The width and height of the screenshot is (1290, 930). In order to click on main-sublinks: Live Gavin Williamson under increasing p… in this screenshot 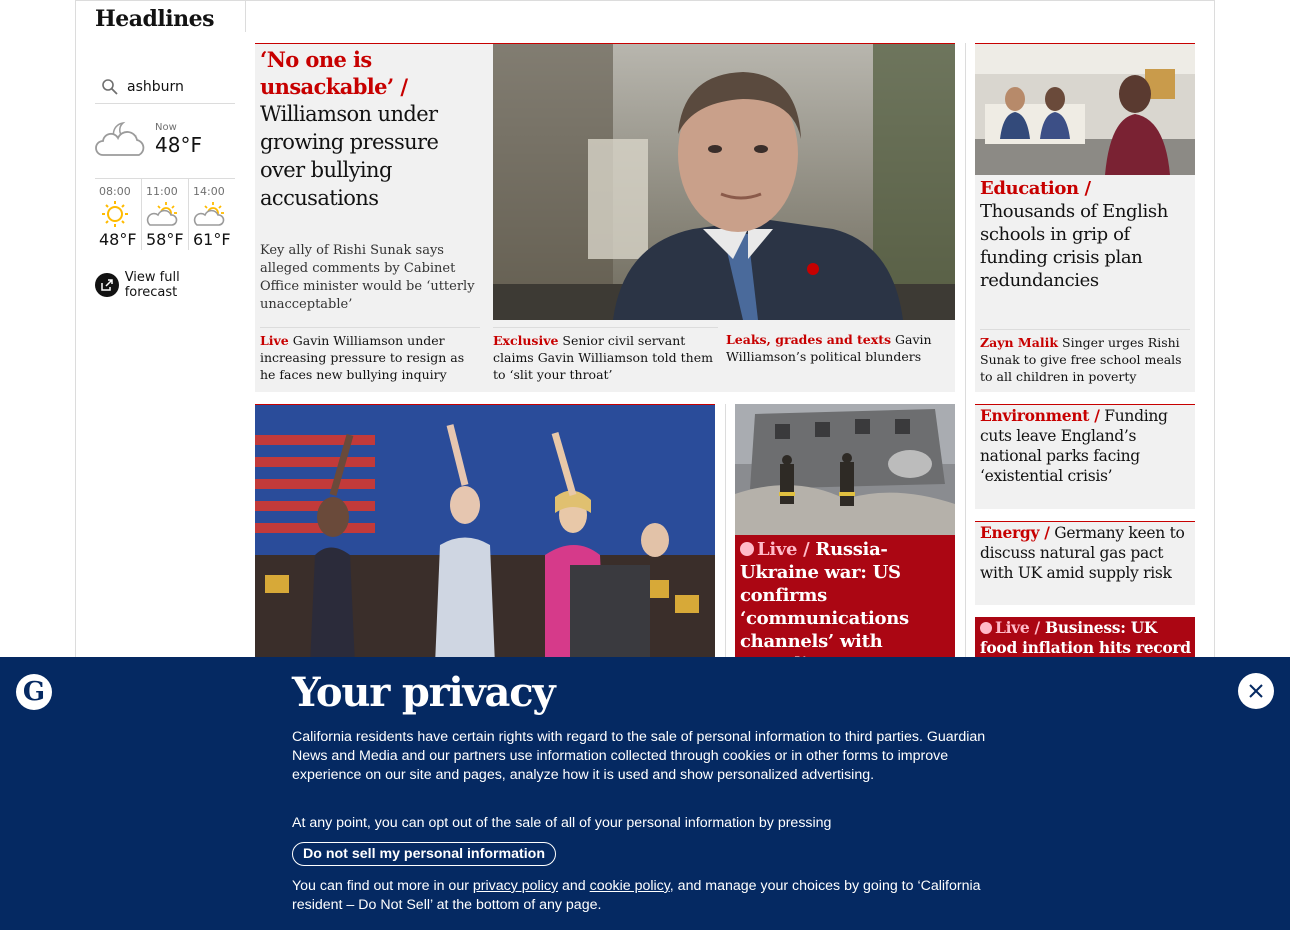, I will do `click(605, 357)`.